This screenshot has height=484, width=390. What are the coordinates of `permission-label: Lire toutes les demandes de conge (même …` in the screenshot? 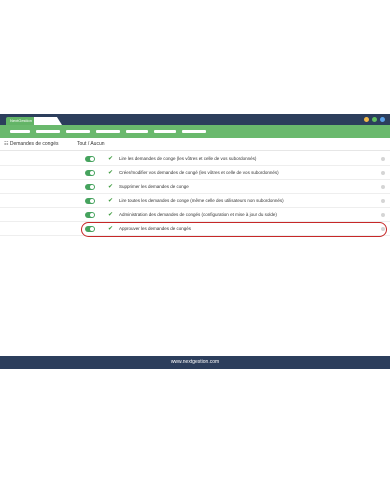 It's located at (201, 200).